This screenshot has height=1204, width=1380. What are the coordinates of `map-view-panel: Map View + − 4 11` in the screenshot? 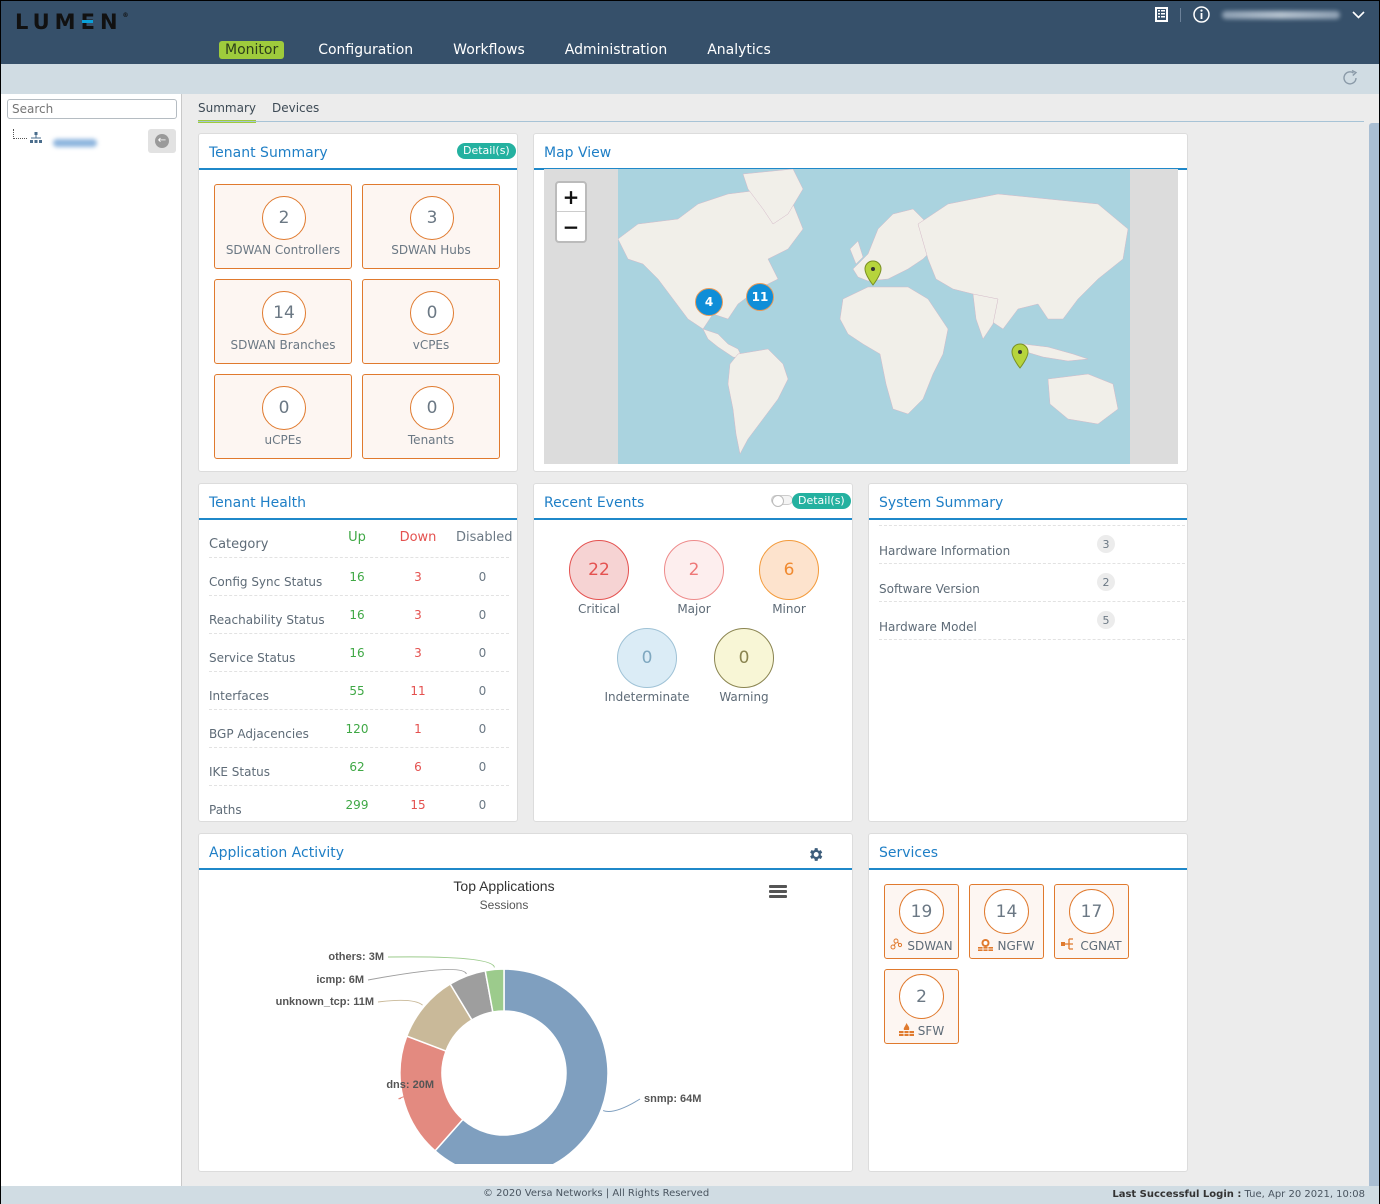 It's located at (860, 302).